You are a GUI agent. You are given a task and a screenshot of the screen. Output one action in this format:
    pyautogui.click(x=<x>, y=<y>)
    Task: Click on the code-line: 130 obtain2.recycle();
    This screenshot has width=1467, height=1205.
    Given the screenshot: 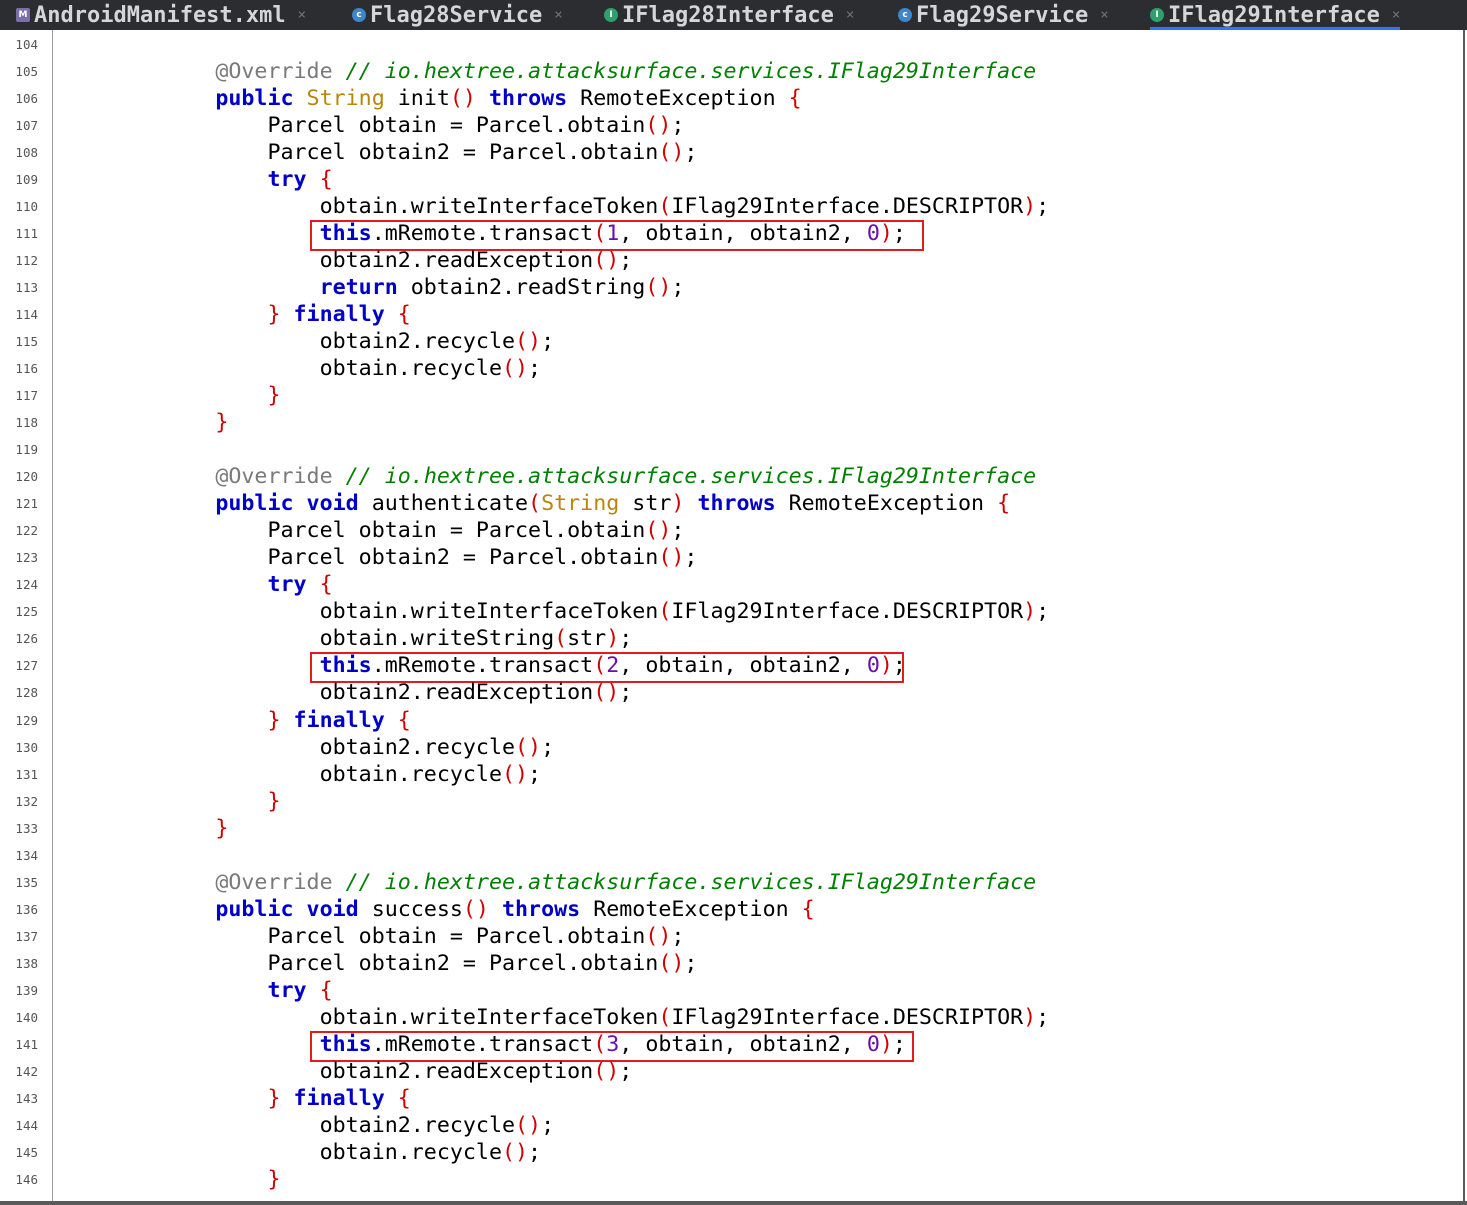 What is the action you would take?
    pyautogui.click(x=730, y=747)
    